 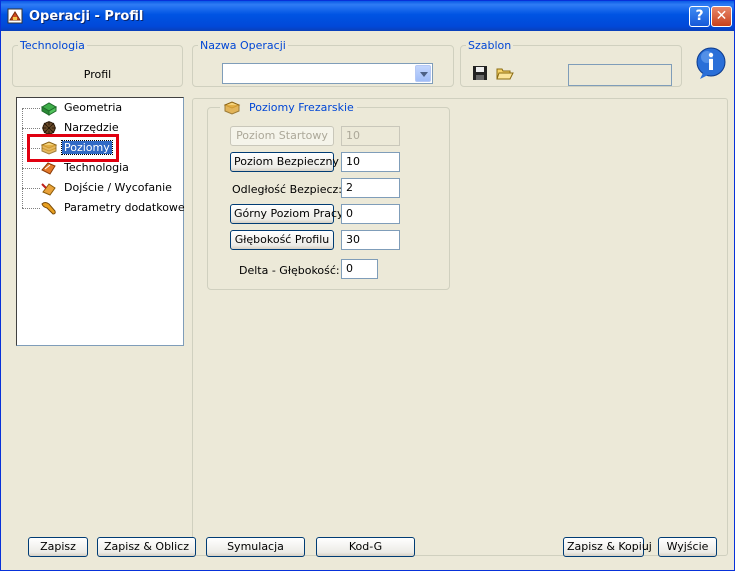 I want to click on params-icon, so click(x=48, y=208).